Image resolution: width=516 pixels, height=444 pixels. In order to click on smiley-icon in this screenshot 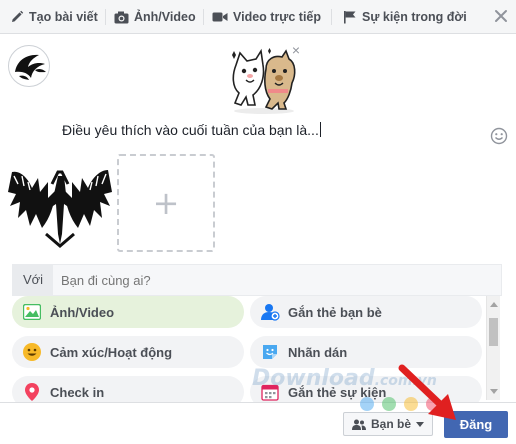, I will do `click(32, 352)`.